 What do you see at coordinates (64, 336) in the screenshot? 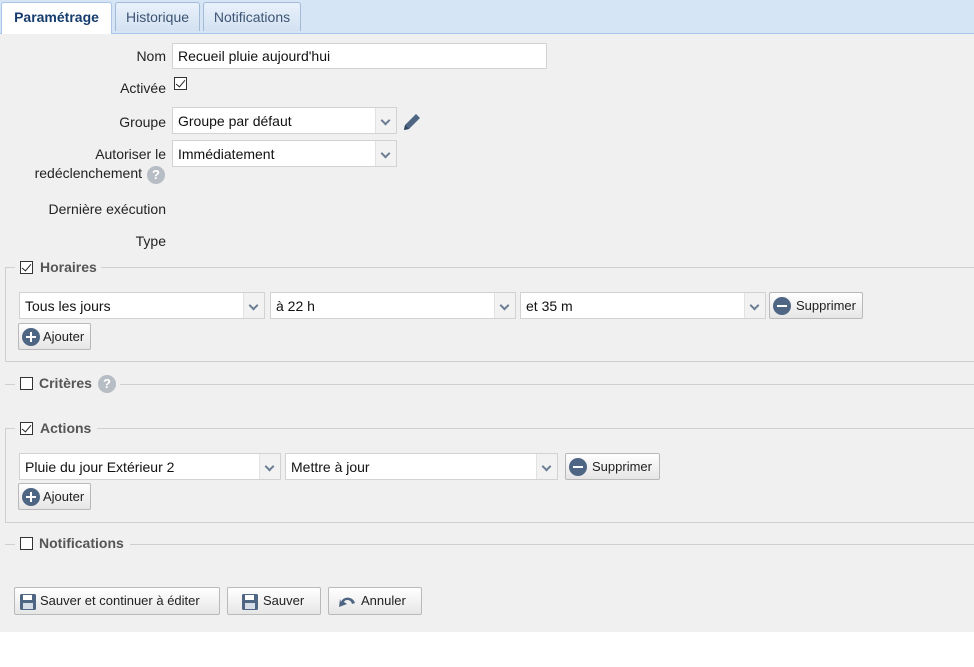
I see `schedule-add-label: Ajouter` at bounding box center [64, 336].